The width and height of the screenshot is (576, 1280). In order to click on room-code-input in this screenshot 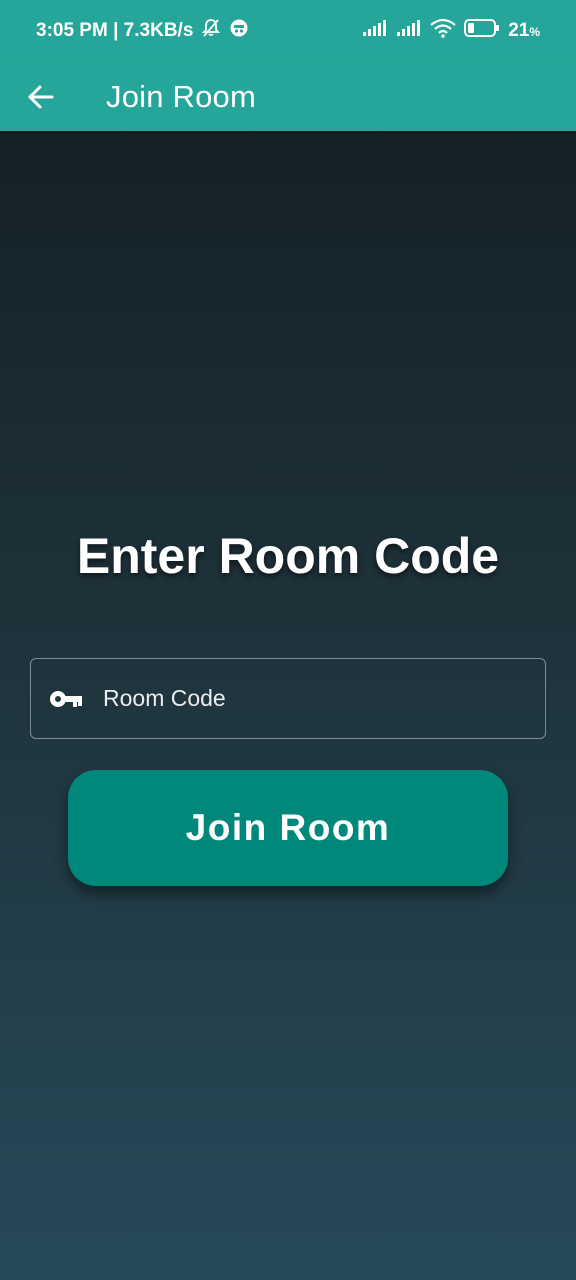, I will do `click(323, 698)`.